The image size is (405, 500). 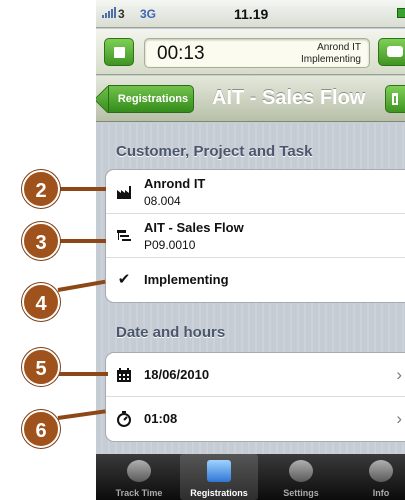 I want to click on timer-elapsed: 00:13, so click(x=181, y=53).